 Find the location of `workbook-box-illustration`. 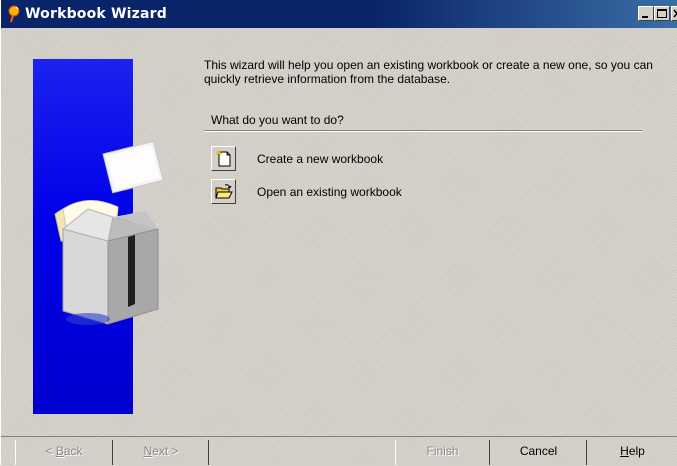

workbook-box-illustration is located at coordinates (109, 232).